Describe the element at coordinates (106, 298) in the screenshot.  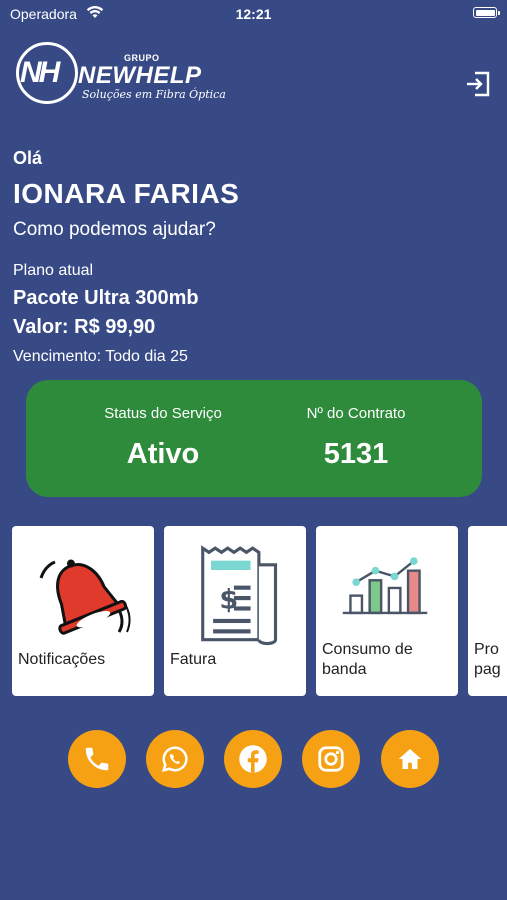
I see `plan-name: Pacote Ultra 300mb` at that location.